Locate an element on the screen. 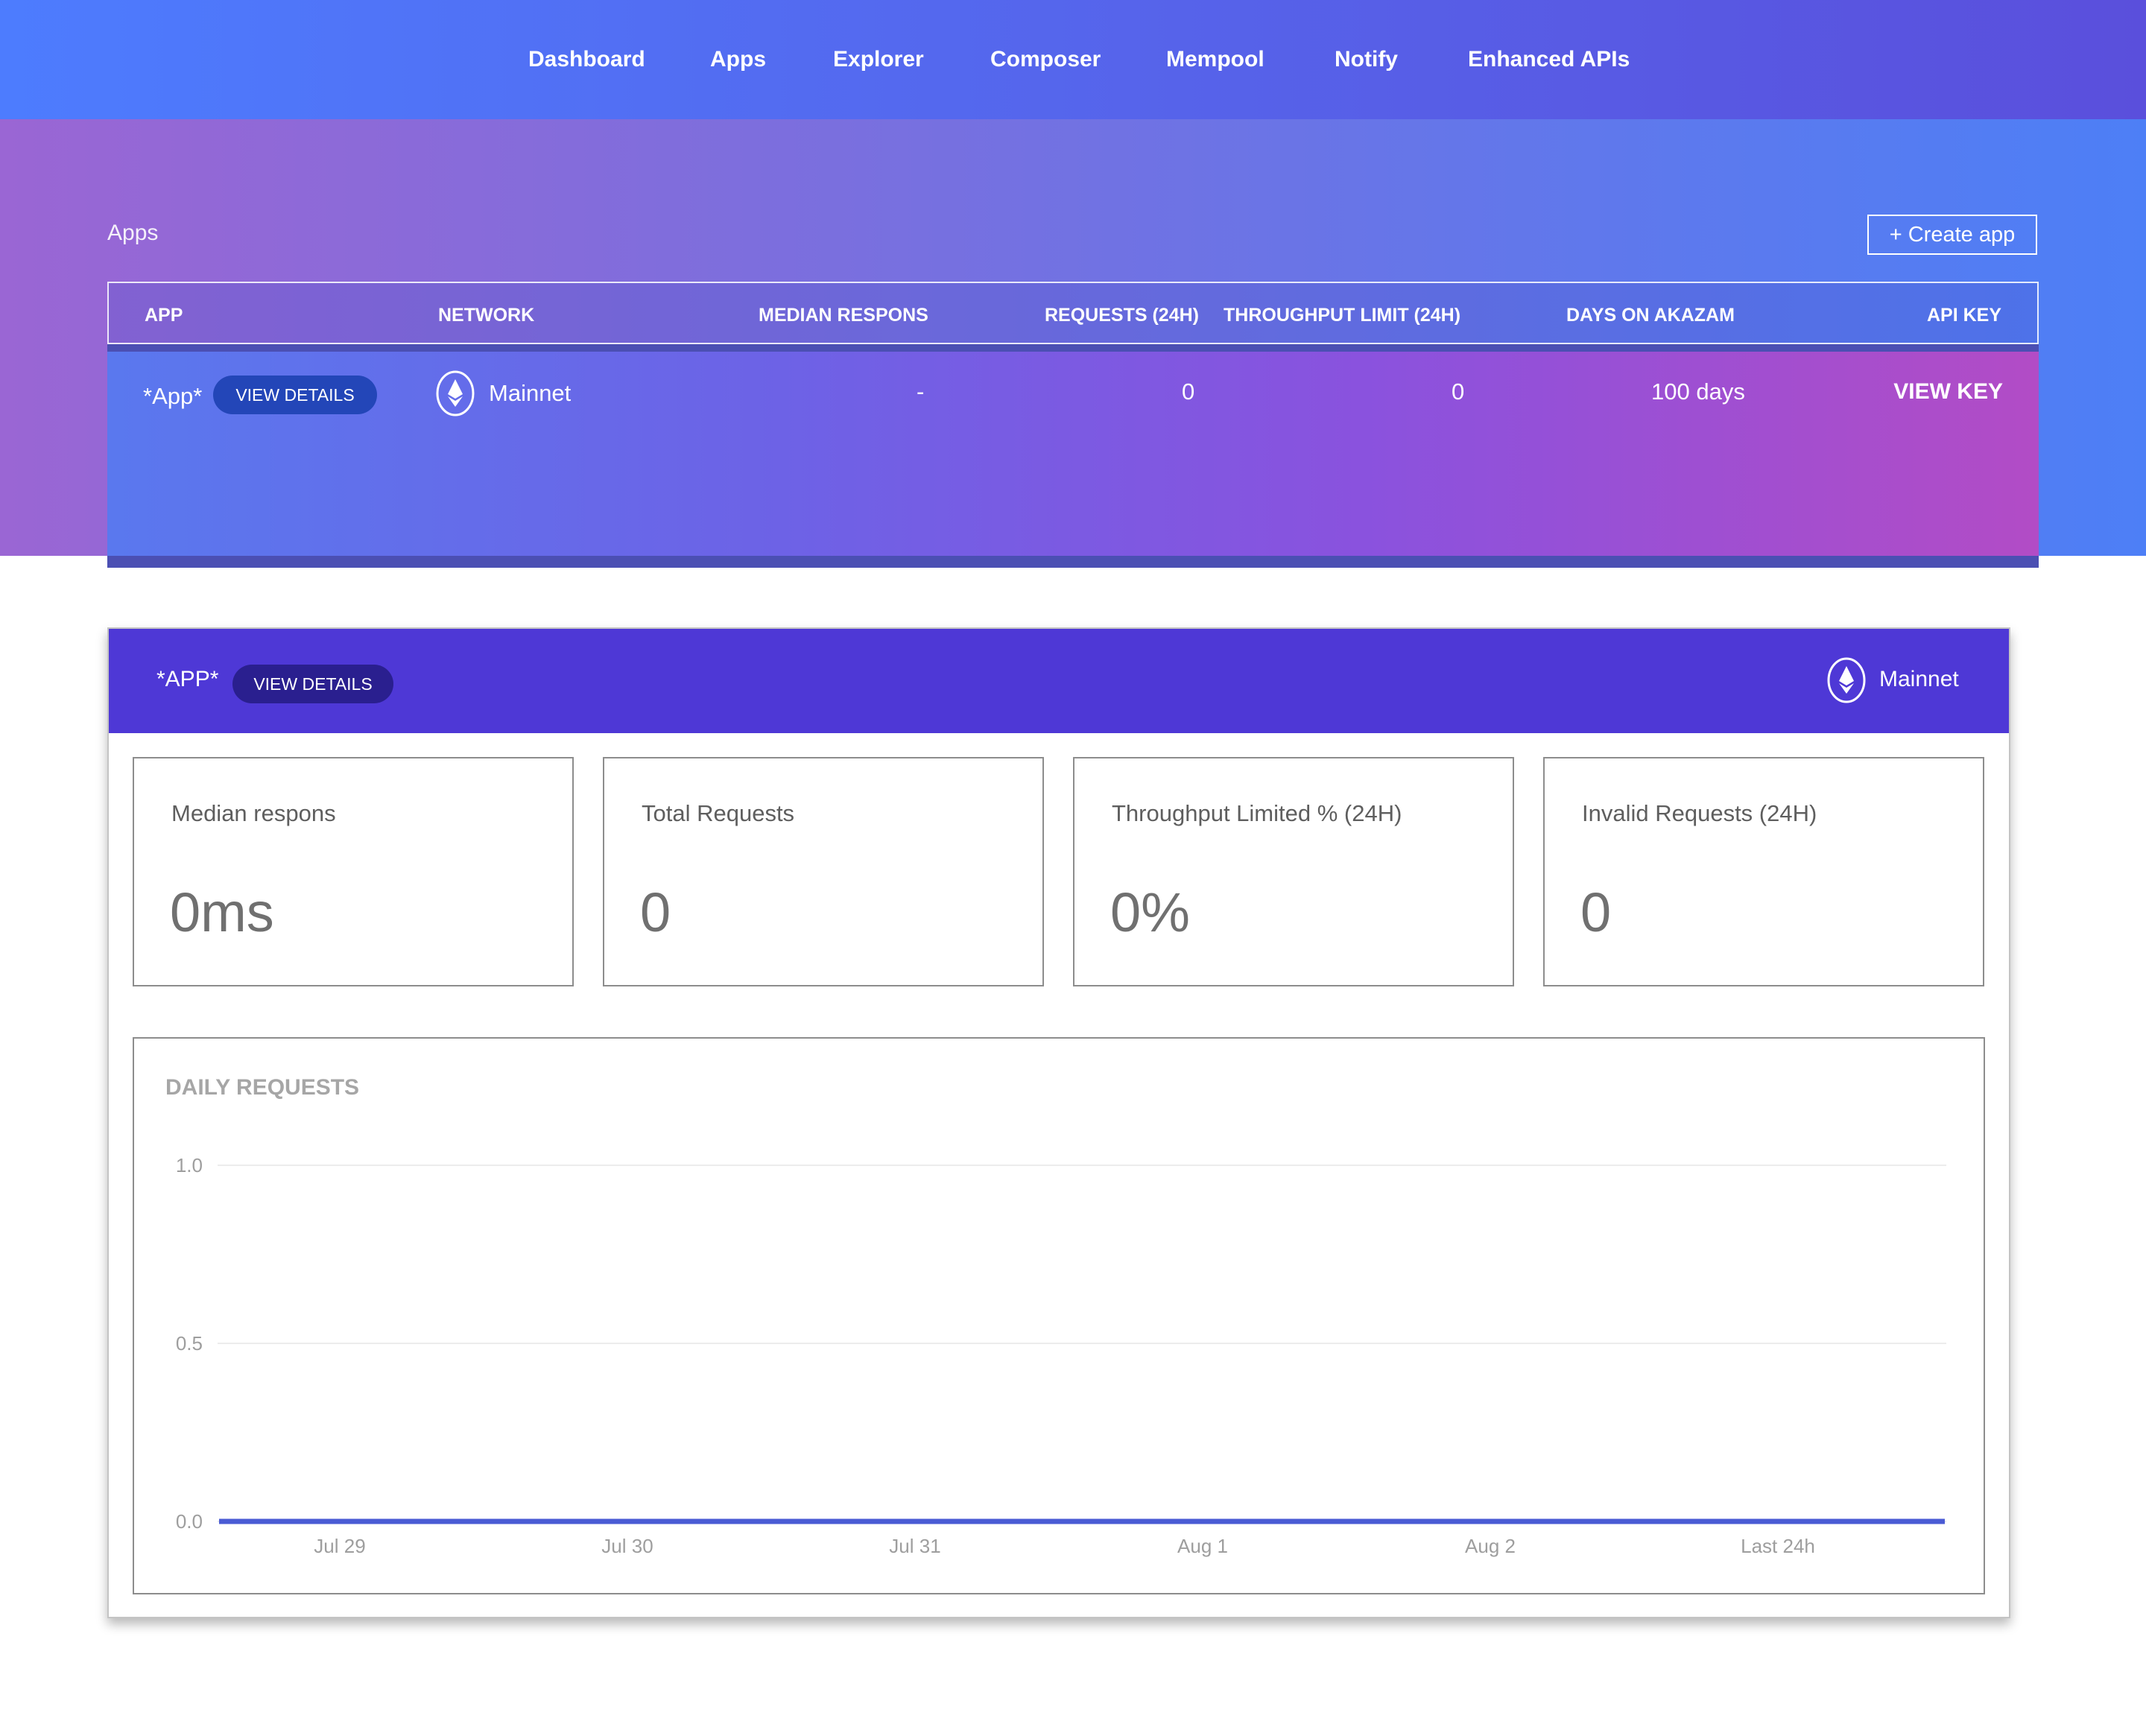 This screenshot has height=1736, width=2146. days-value: 100 days is located at coordinates (1698, 392).